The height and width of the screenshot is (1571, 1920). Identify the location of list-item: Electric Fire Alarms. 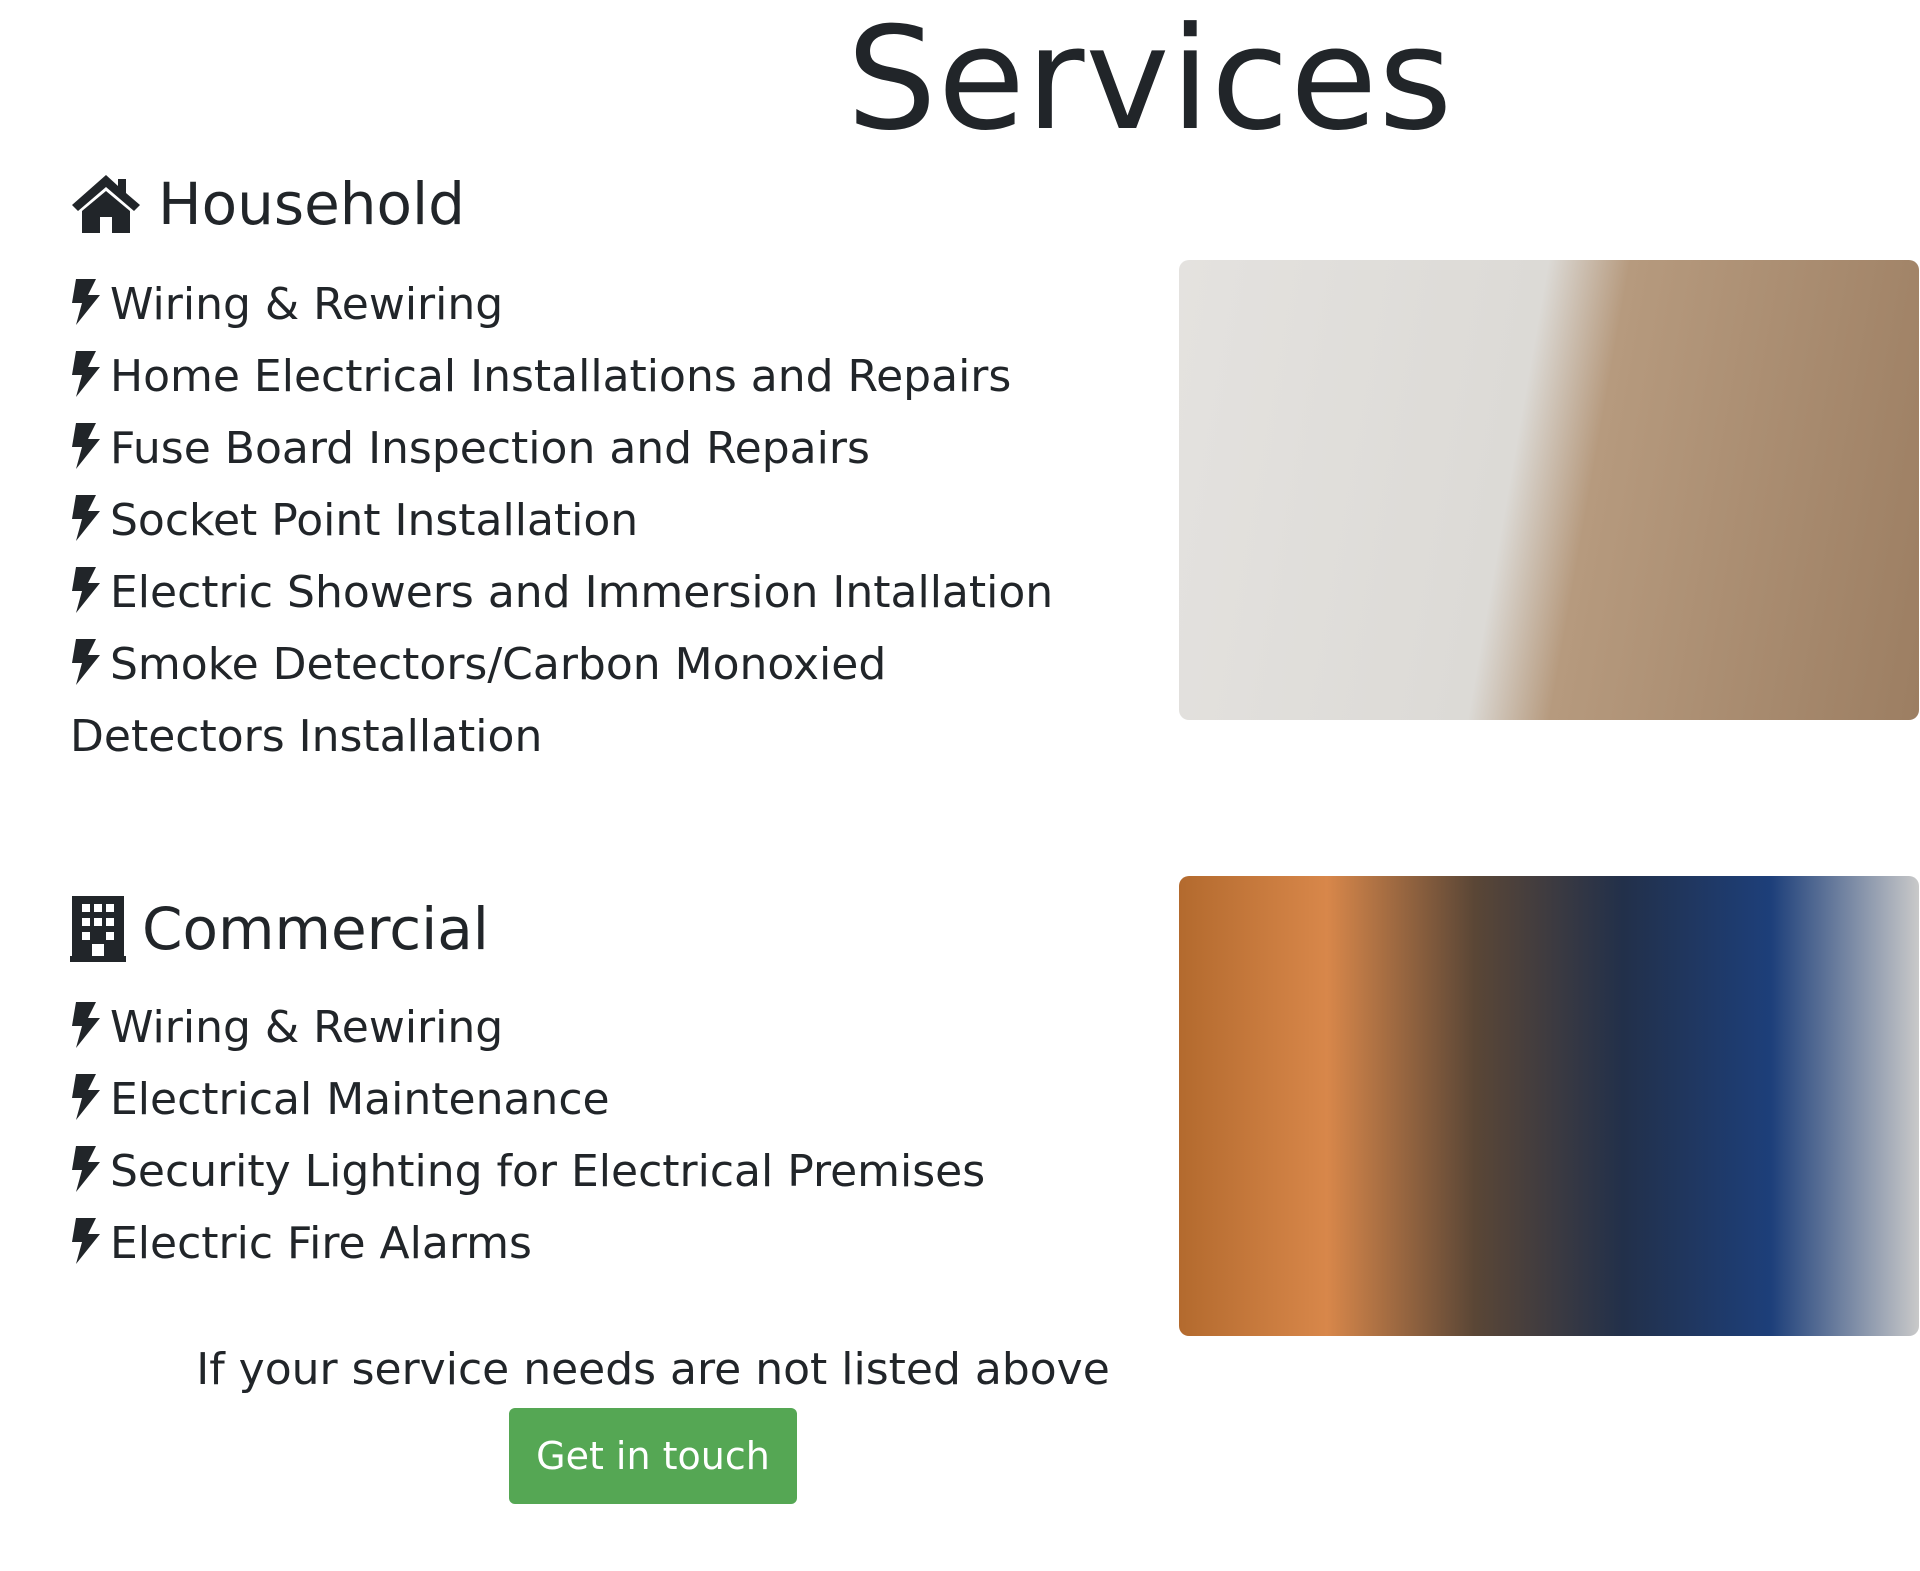
(570, 1244).